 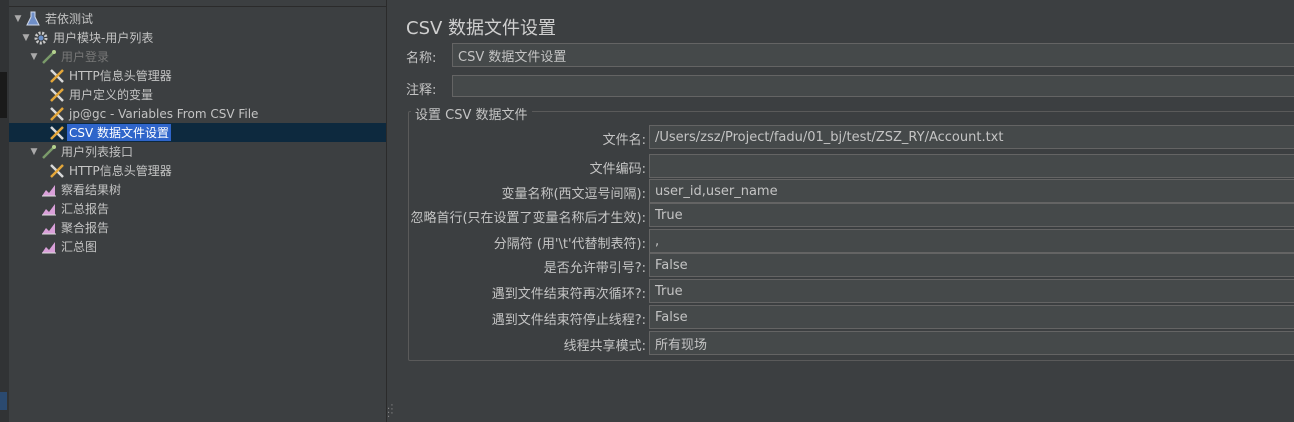 What do you see at coordinates (103, 38) in the screenshot?
I see `tree-node-label: 用户模块-用户列表` at bounding box center [103, 38].